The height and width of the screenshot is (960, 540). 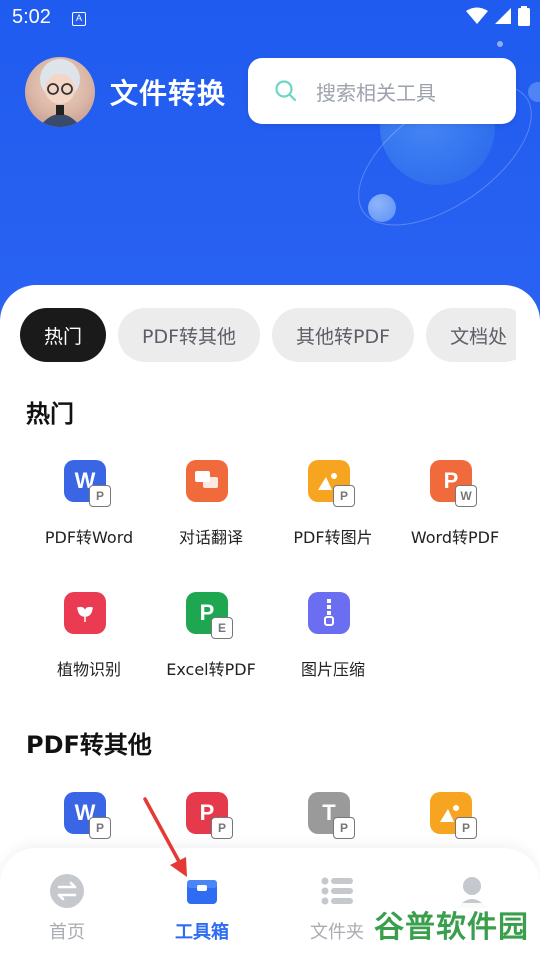 I want to click on status-time: 5:02, so click(x=31, y=17).